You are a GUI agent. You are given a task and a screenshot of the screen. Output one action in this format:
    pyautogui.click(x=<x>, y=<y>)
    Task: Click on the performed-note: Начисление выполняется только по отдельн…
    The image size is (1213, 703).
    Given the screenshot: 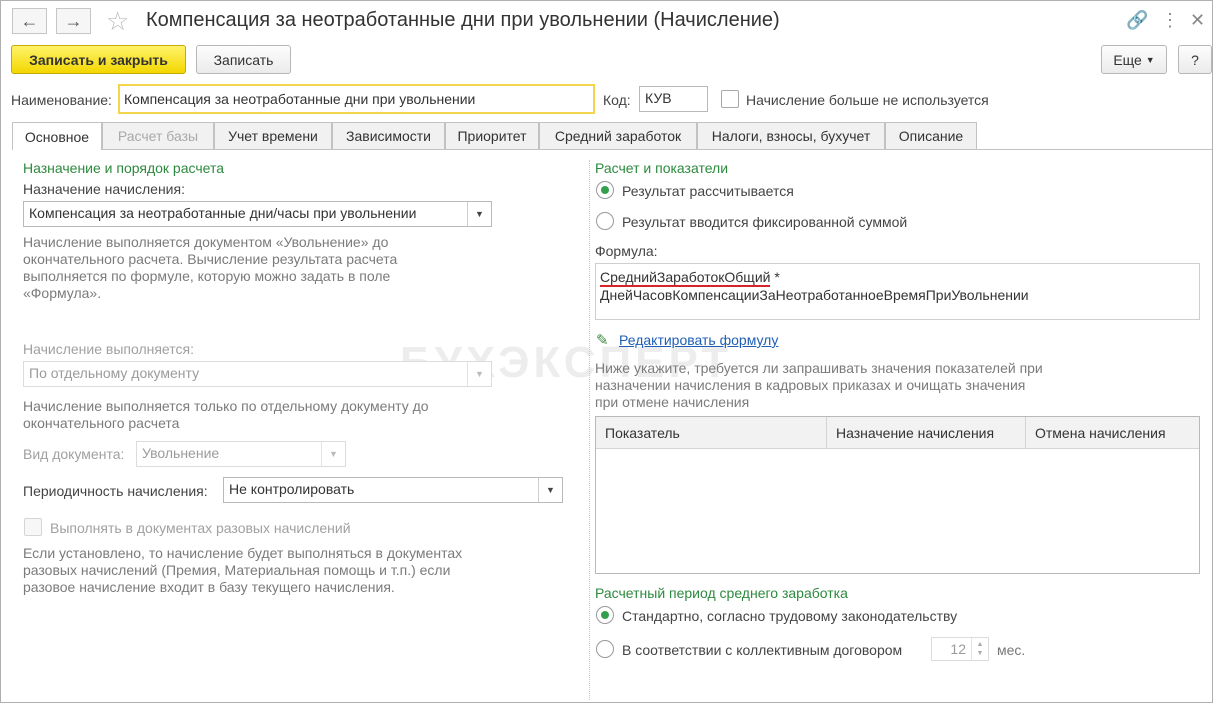 What is the action you would take?
    pyautogui.click(x=226, y=414)
    